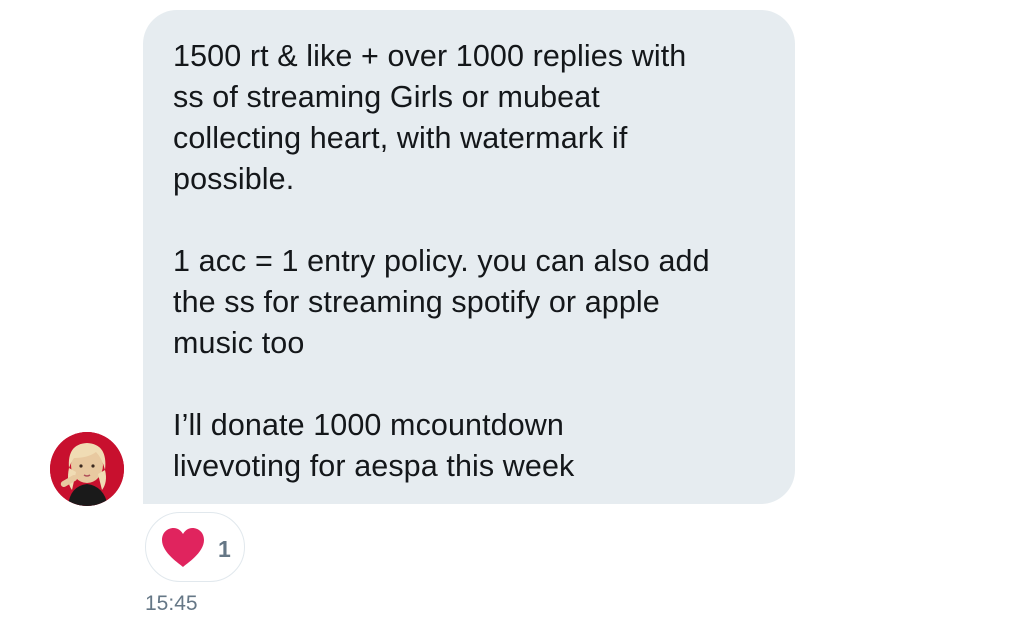 The height and width of the screenshot is (631, 1024). I want to click on heart-reaction-button: 1, so click(195, 547).